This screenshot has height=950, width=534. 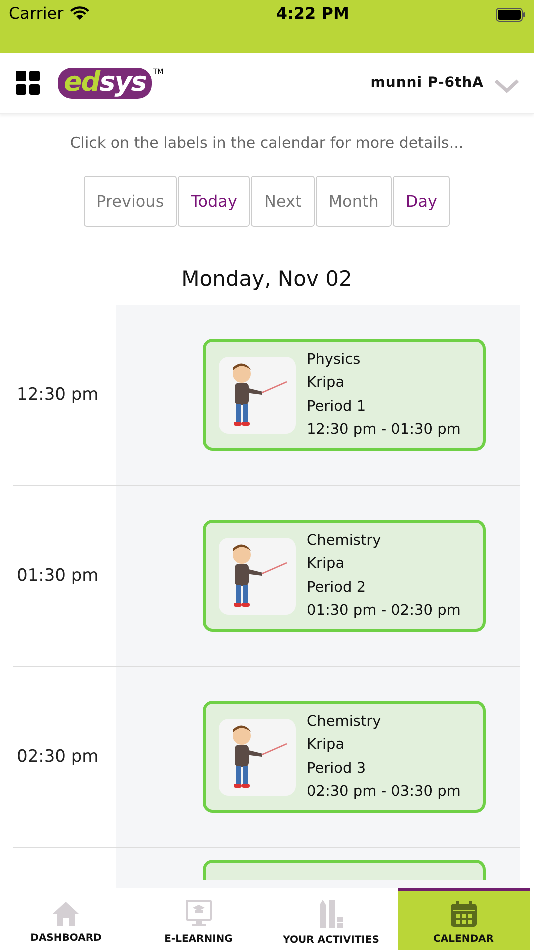 What do you see at coordinates (131, 202) in the screenshot?
I see `calendar-nav-button: Previous` at bounding box center [131, 202].